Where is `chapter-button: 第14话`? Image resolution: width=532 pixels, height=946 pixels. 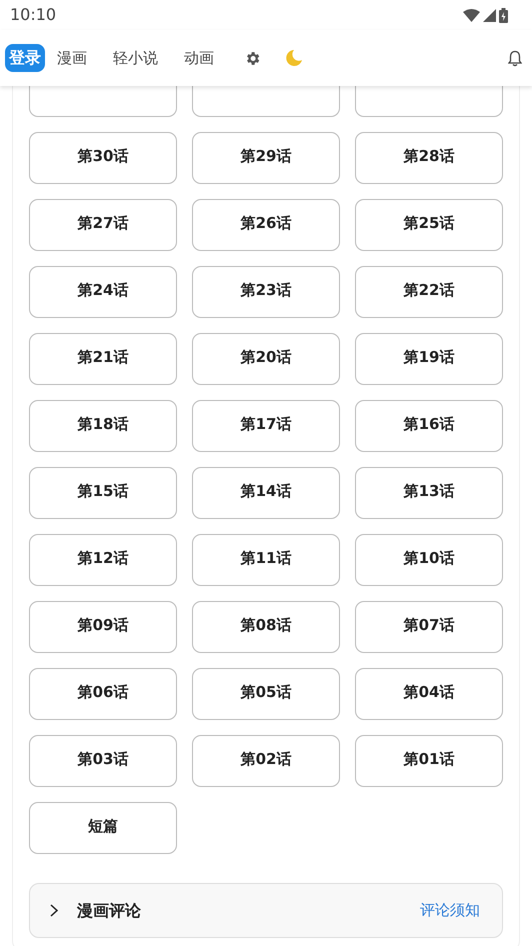 chapter-button: 第14话 is located at coordinates (266, 493).